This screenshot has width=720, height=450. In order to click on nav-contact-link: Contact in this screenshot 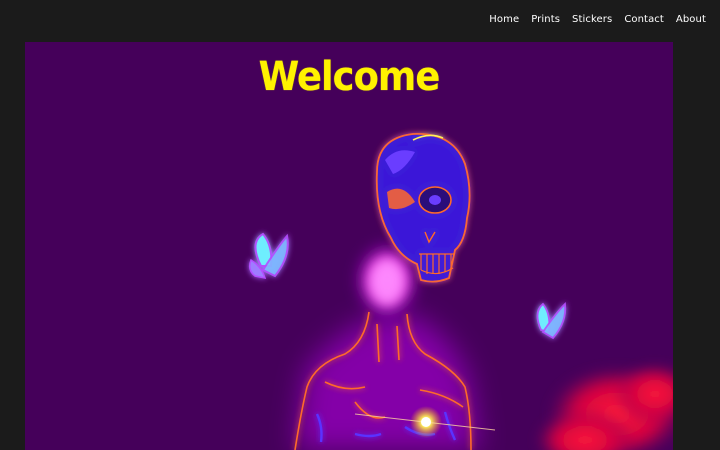, I will do `click(644, 19)`.